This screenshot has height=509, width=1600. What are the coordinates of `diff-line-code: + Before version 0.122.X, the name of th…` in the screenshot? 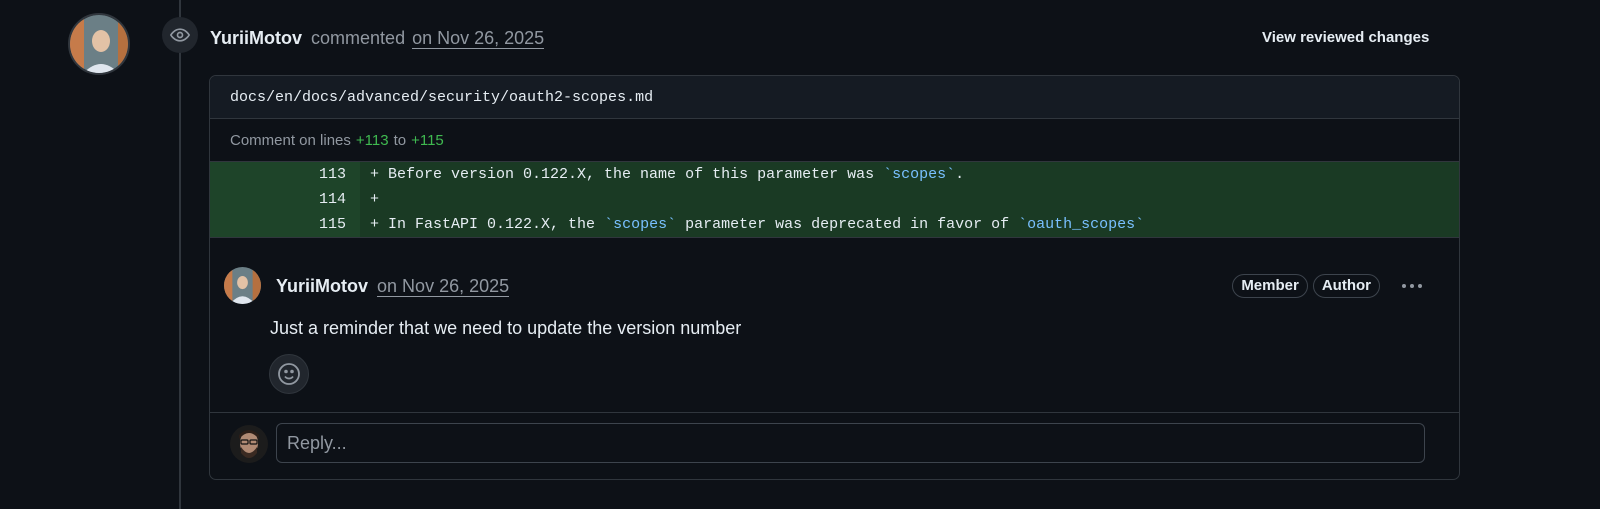 It's located at (909, 174).